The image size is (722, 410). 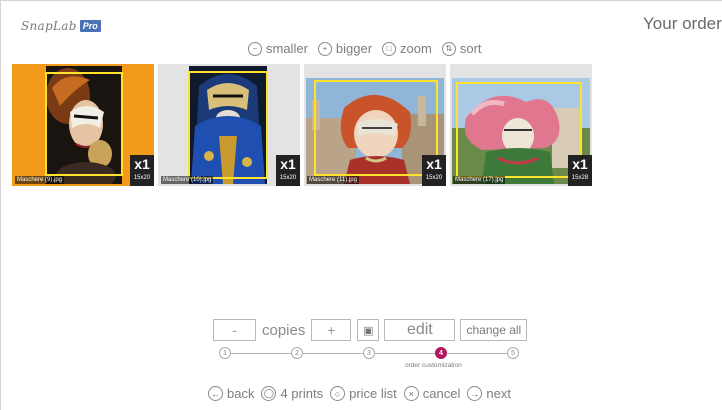 What do you see at coordinates (284, 330) in the screenshot?
I see `copies-label: copies` at bounding box center [284, 330].